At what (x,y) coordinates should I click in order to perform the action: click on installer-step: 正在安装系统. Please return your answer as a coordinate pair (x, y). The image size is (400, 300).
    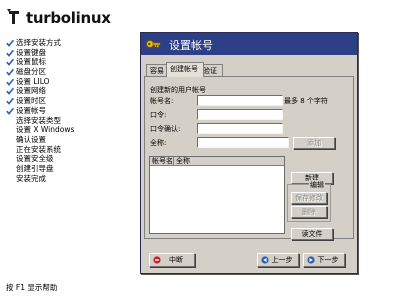
    Looking at the image, I should click on (66, 150).